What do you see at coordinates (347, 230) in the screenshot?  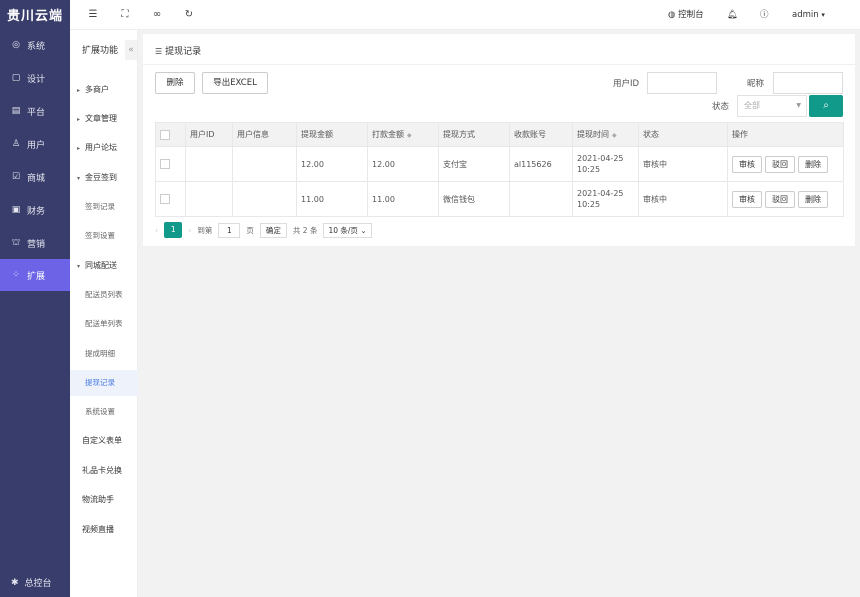 I see `page-size-select: 10 条/页 ⌄` at bounding box center [347, 230].